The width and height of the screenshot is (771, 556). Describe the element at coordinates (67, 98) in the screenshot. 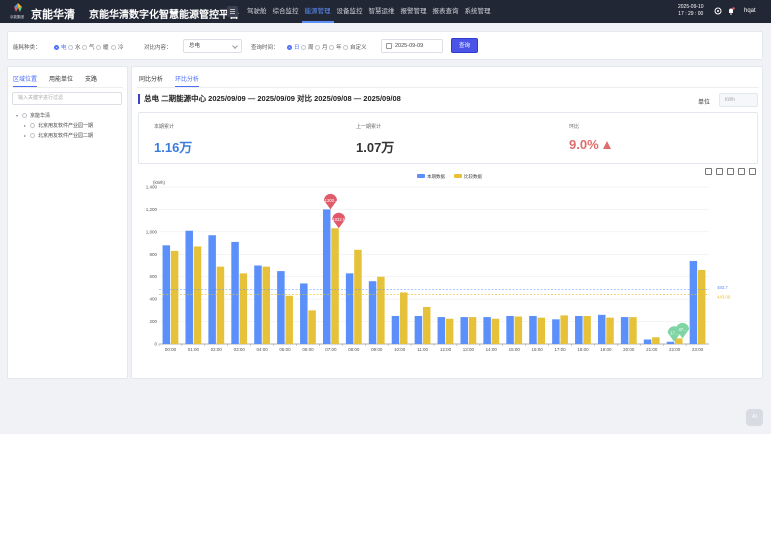

I see `tree-search-input: 输入关键字进行过滤` at that location.